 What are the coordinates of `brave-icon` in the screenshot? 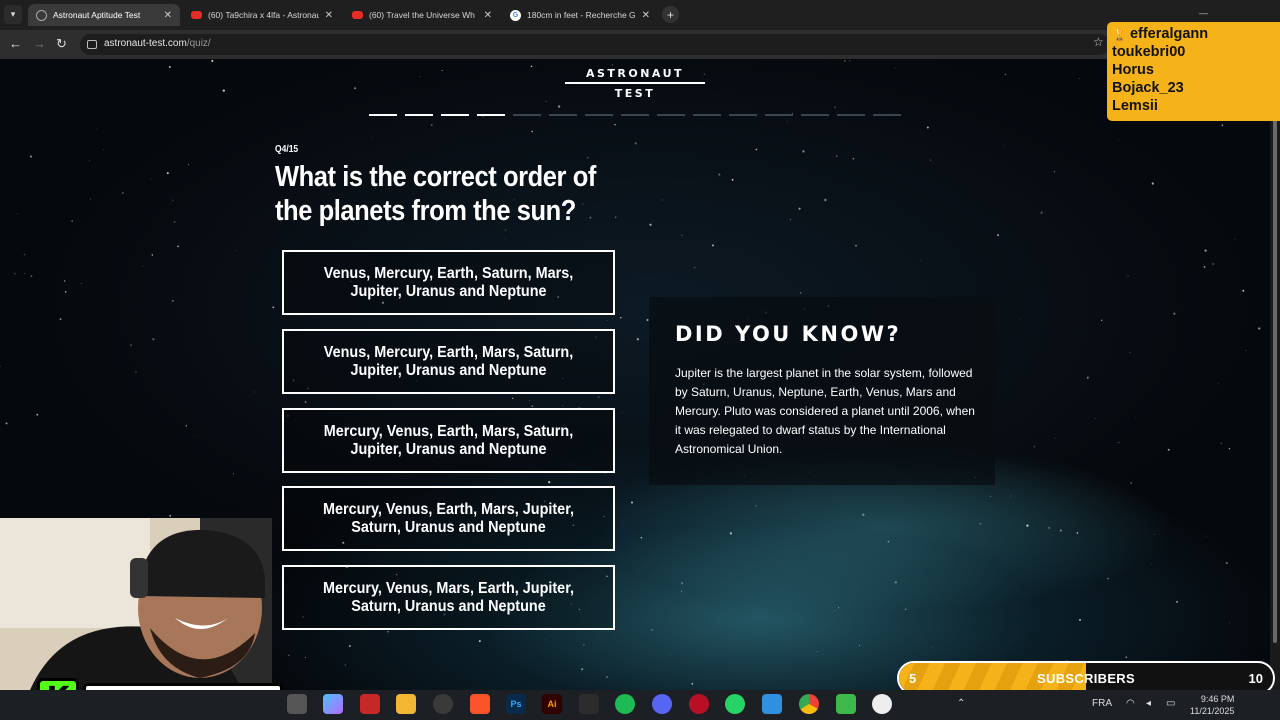 It's located at (480, 704).